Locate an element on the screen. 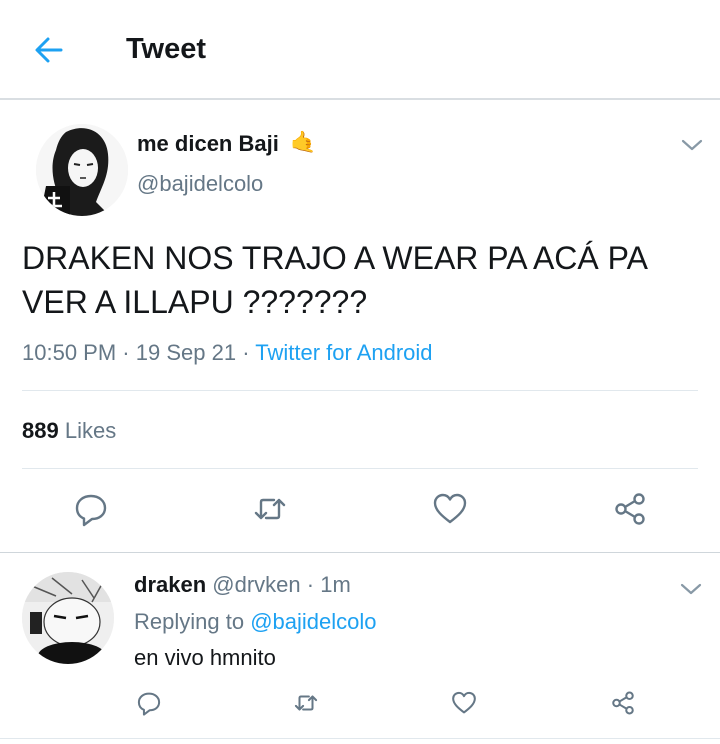 The image size is (720, 744). reply-share-button is located at coordinates (623, 703).